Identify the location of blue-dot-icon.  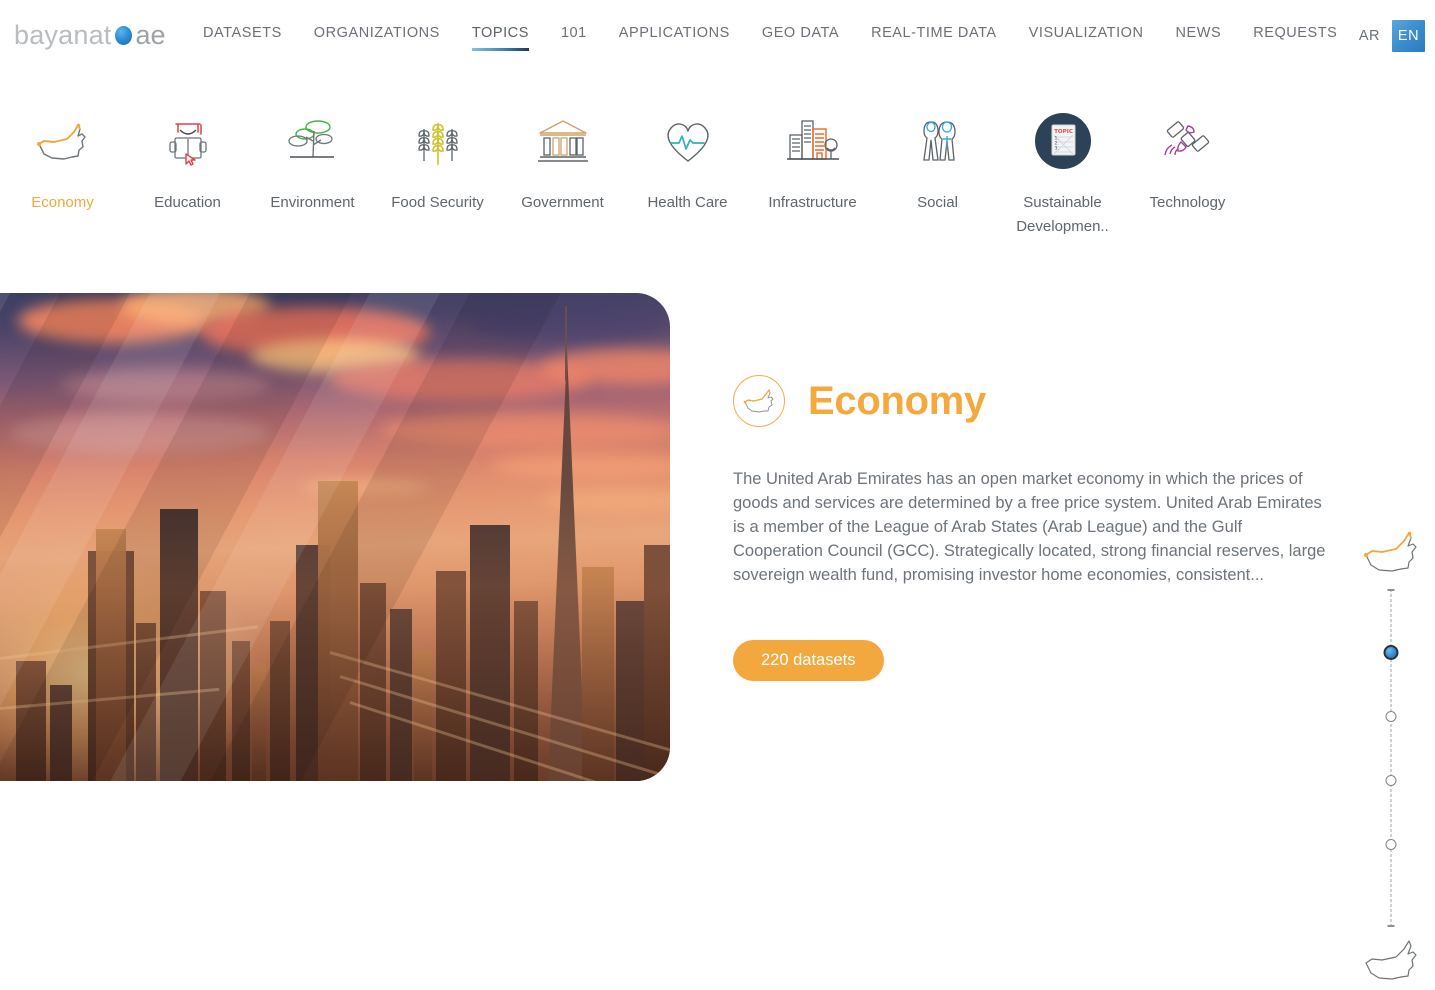
(124, 35).